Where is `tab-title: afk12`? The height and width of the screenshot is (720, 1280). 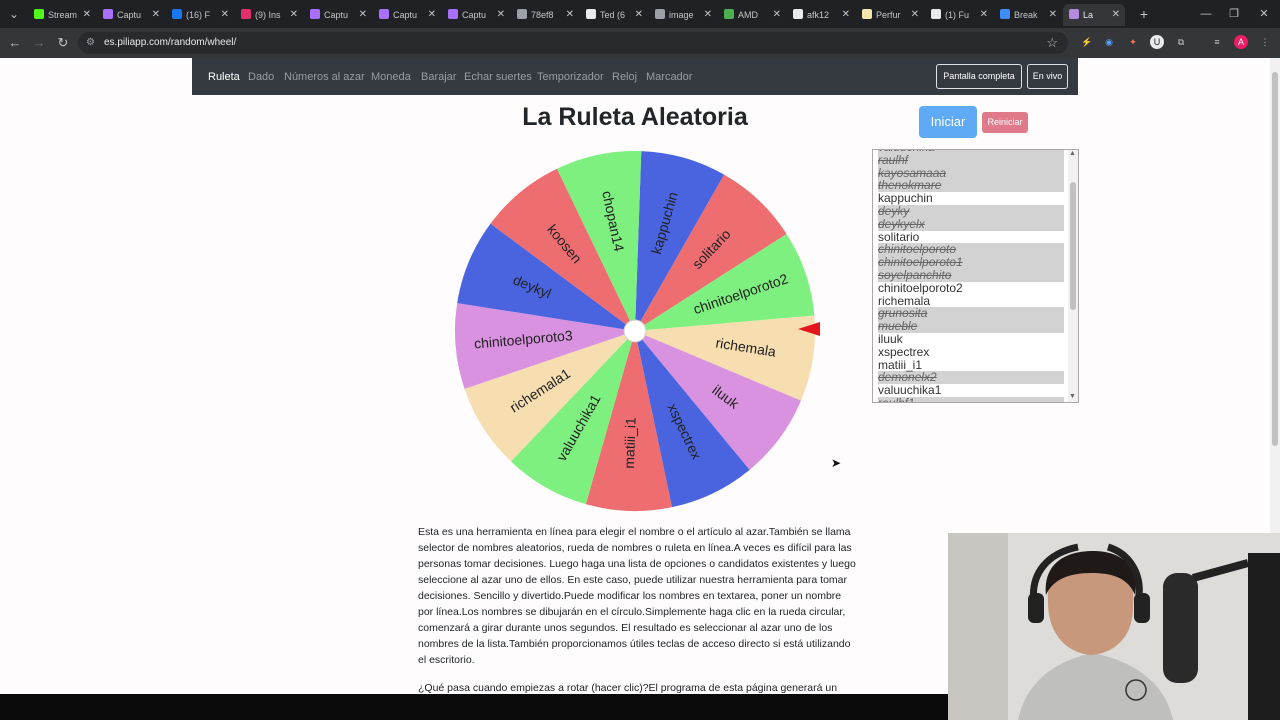 tab-title: afk12 is located at coordinates (818, 15).